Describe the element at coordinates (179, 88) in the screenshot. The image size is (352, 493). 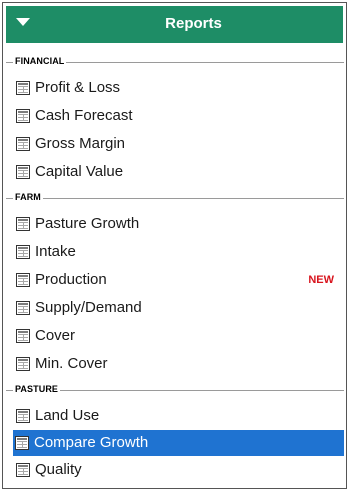
I see `report-item-profit-loss: Profit & Loss` at that location.